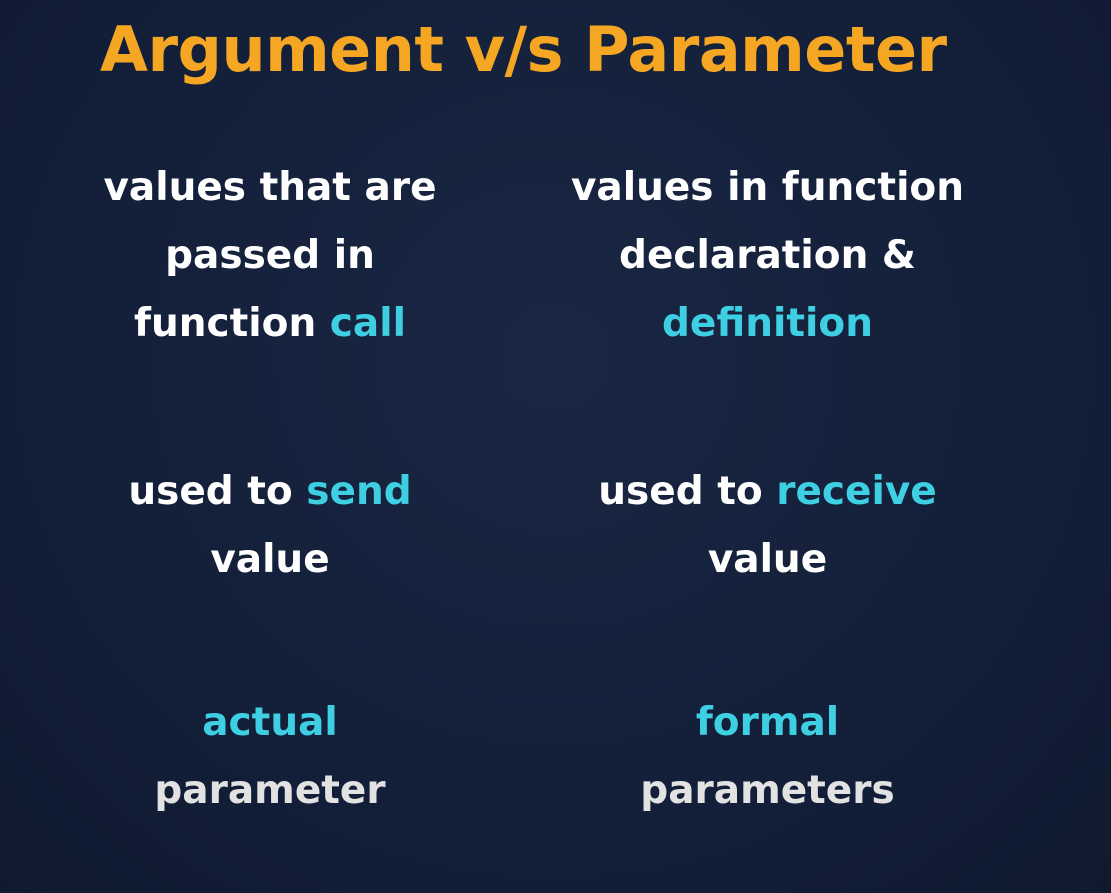  Describe the element at coordinates (270, 559) in the screenshot. I see `argument-usage-line-2: value` at that location.